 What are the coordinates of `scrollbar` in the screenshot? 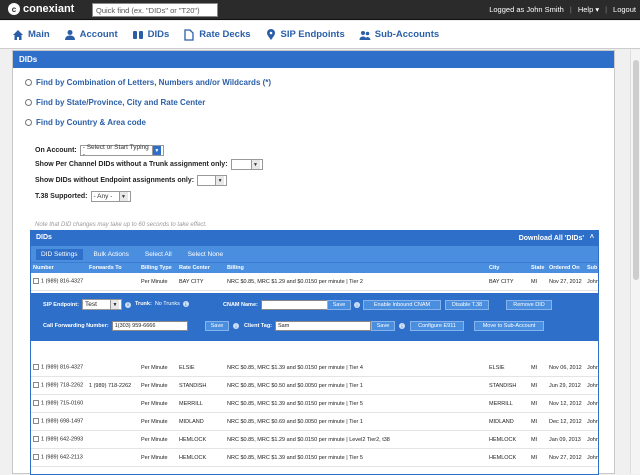 It's located at (635, 262).